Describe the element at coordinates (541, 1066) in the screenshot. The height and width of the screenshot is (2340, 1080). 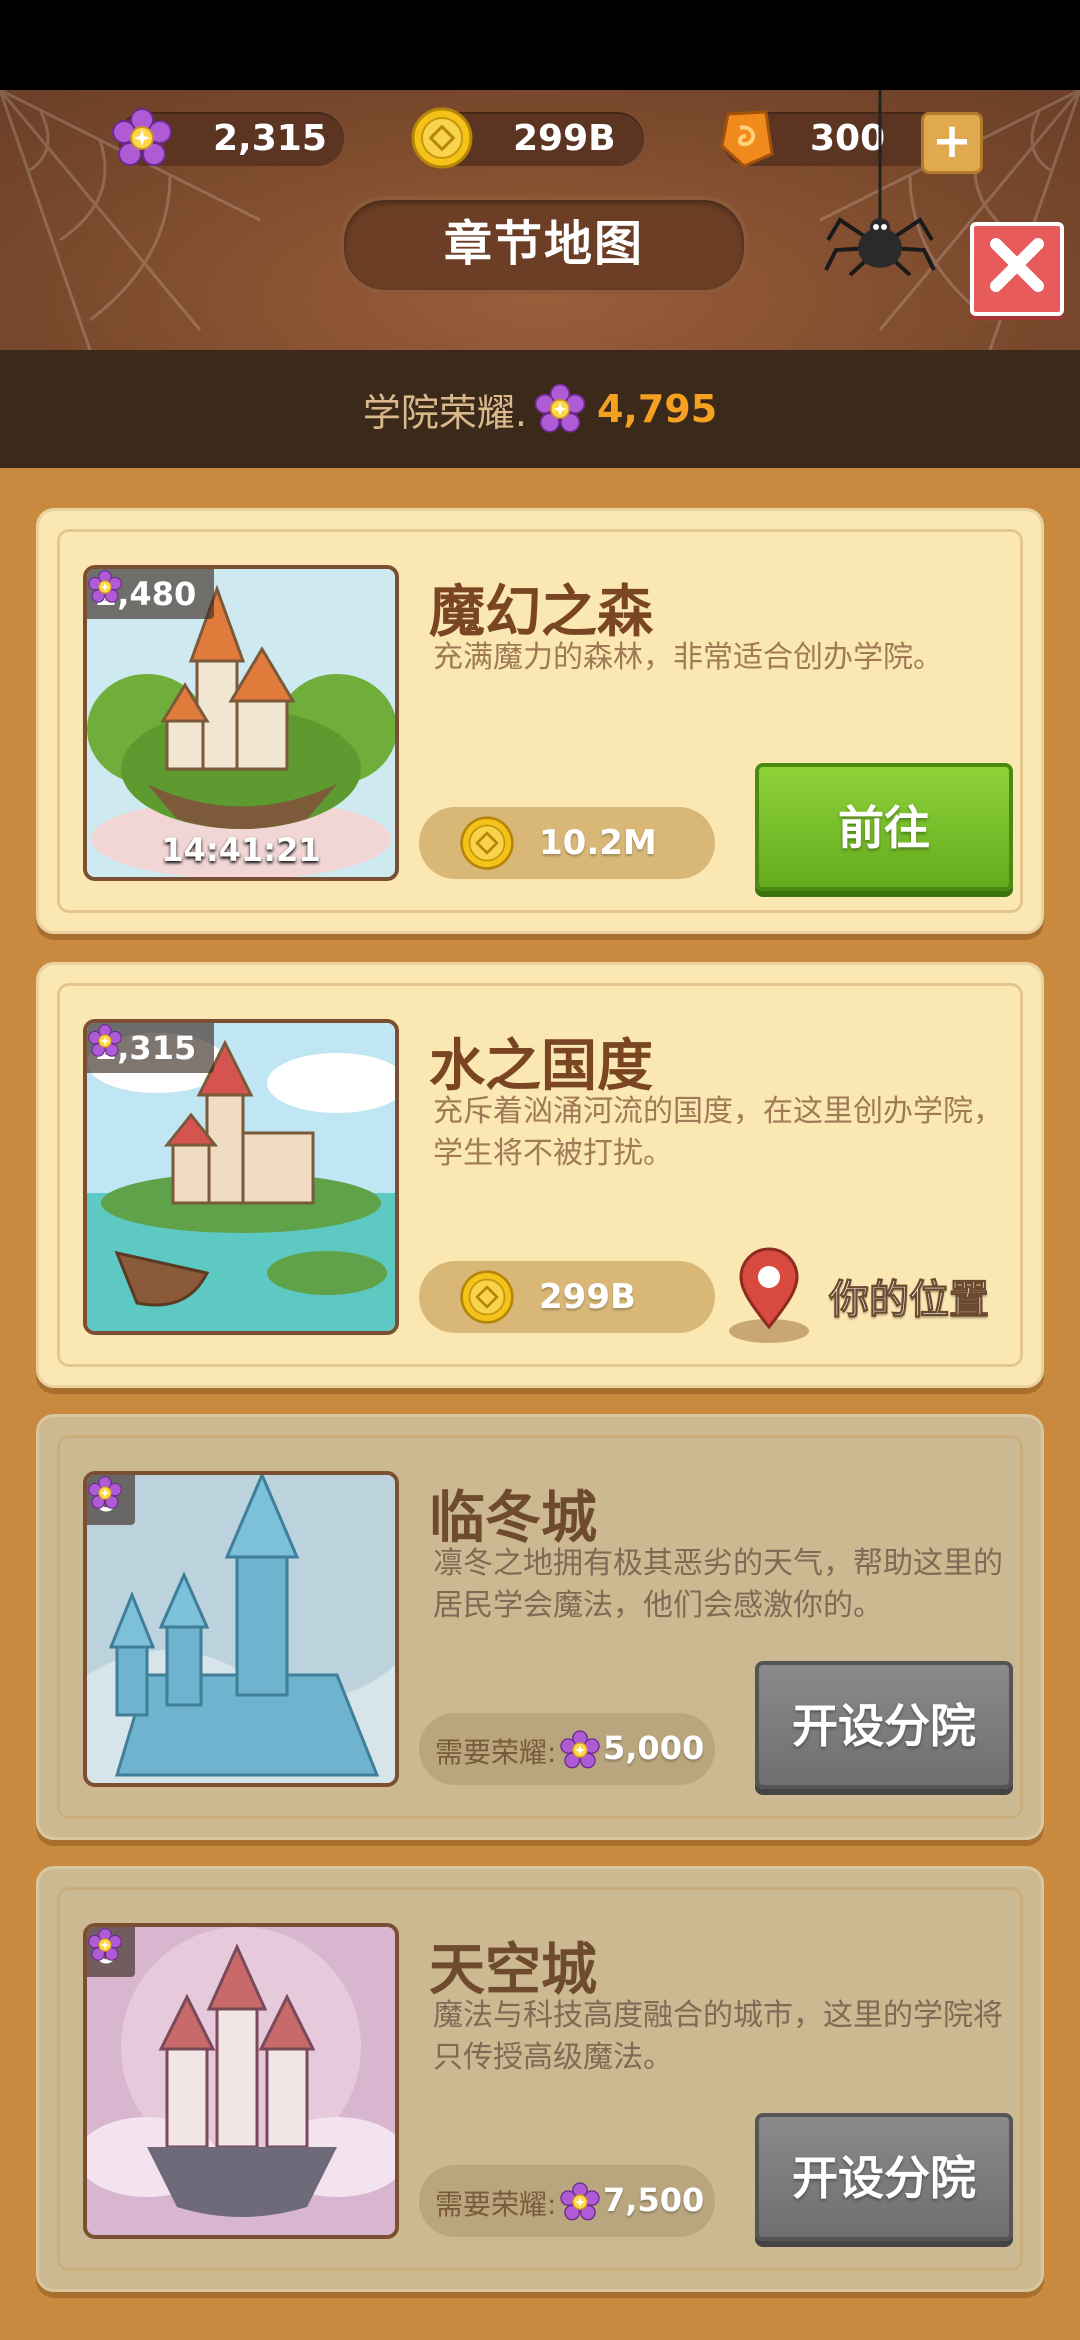
I see `chapter-title: 水之国度` at that location.